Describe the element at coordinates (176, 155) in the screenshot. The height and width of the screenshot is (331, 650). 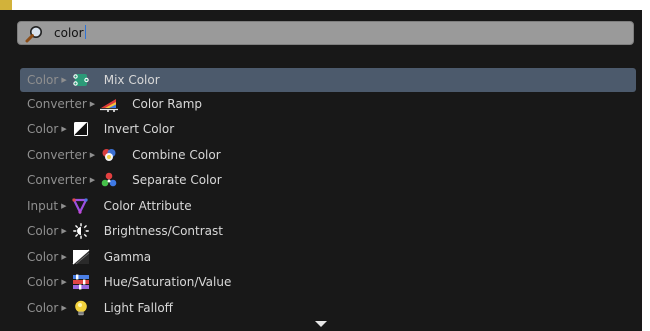
I see `result-label: Combine Color` at that location.